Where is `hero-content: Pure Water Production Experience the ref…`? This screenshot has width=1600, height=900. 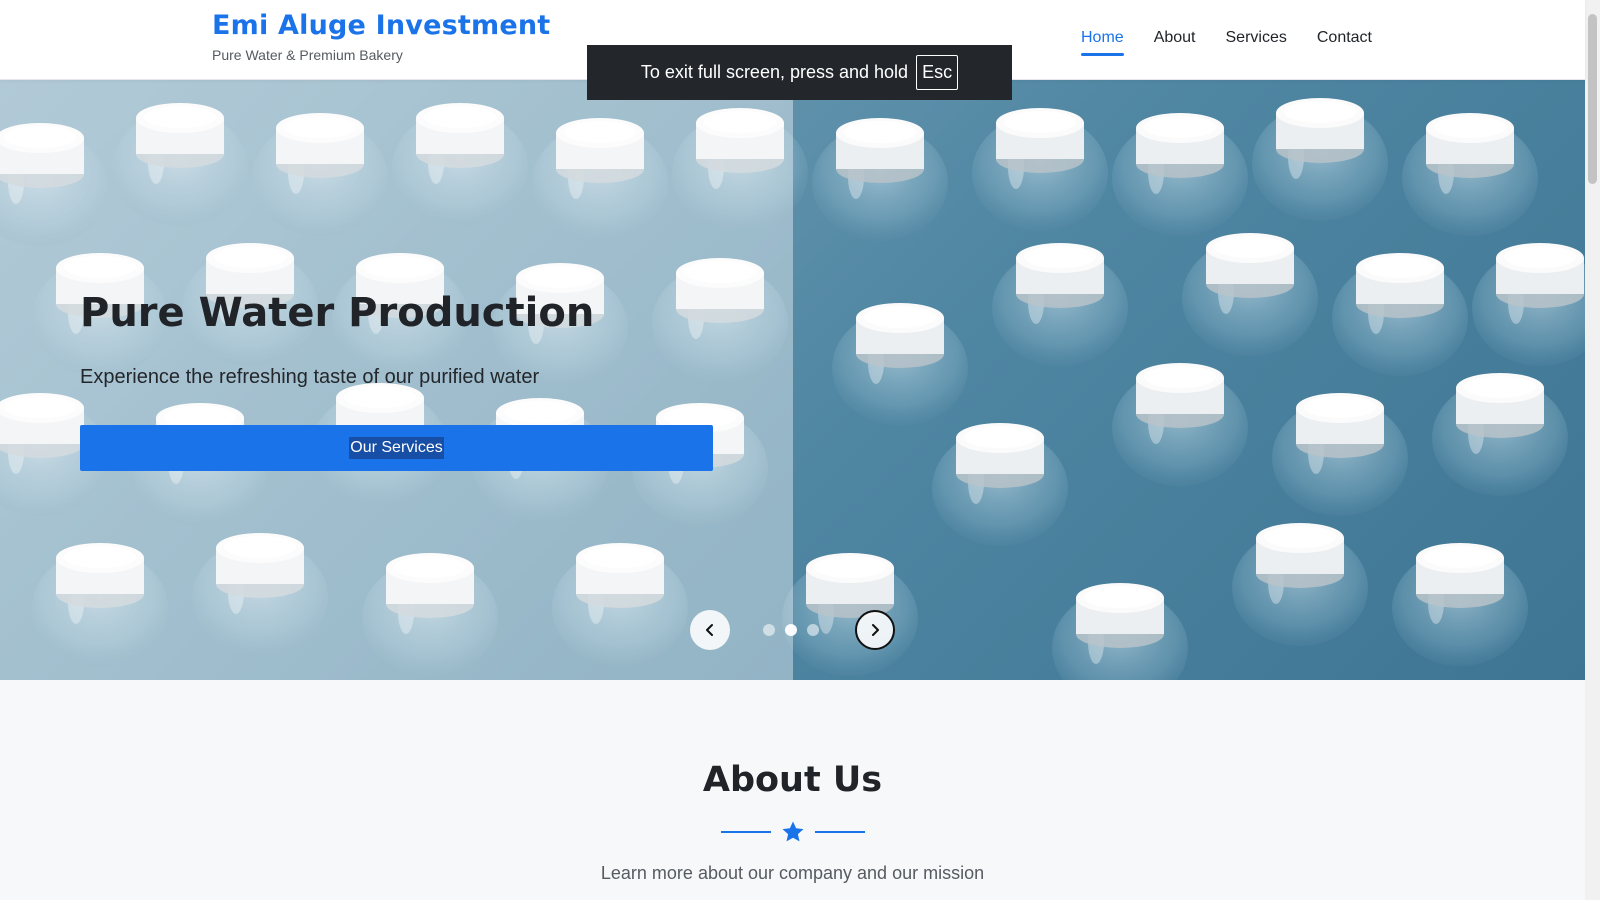
hero-content: Pure Water Production Experience the ref… is located at coordinates (396, 380).